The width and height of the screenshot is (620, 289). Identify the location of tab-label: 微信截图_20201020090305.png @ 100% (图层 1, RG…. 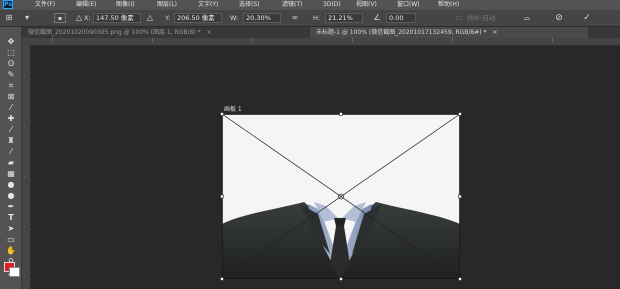
(114, 32).